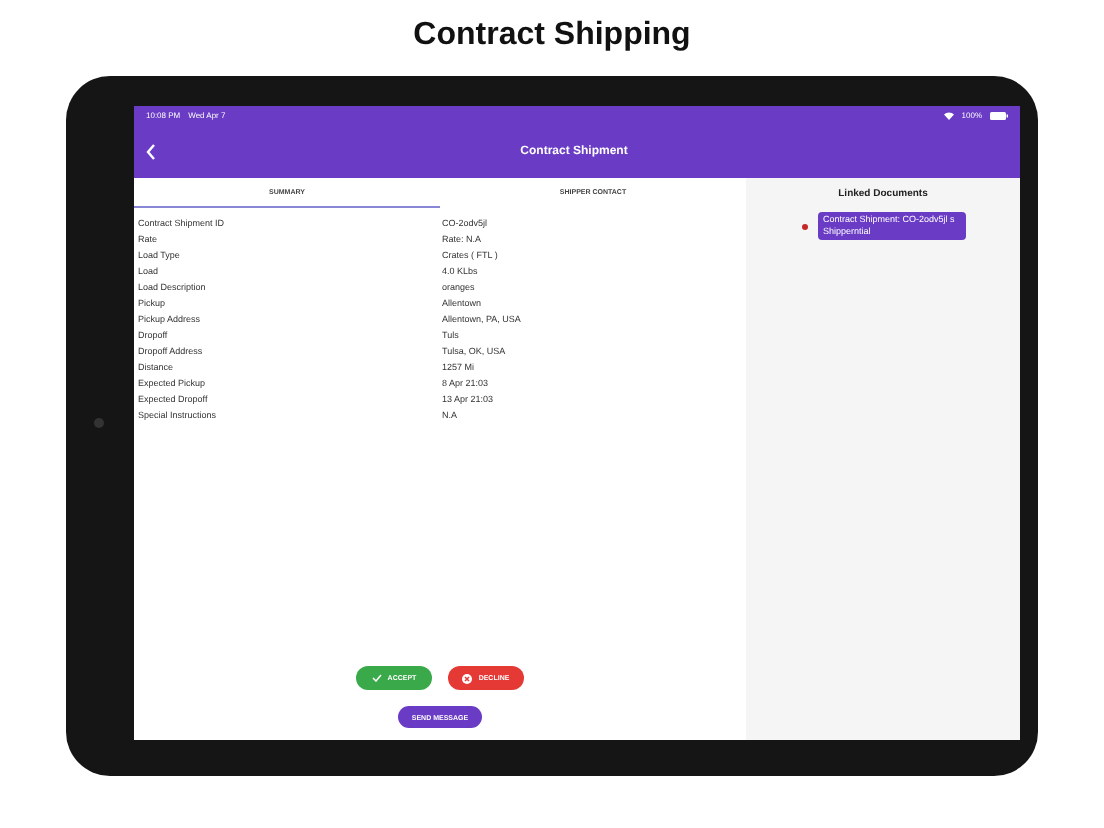  Describe the element at coordinates (376, 678) in the screenshot. I see `check-icon` at that location.